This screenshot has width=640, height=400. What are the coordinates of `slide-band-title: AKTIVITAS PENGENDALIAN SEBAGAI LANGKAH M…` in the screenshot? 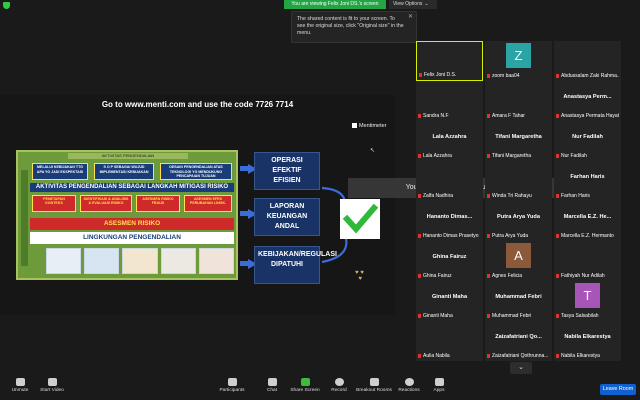 It's located at (132, 187).